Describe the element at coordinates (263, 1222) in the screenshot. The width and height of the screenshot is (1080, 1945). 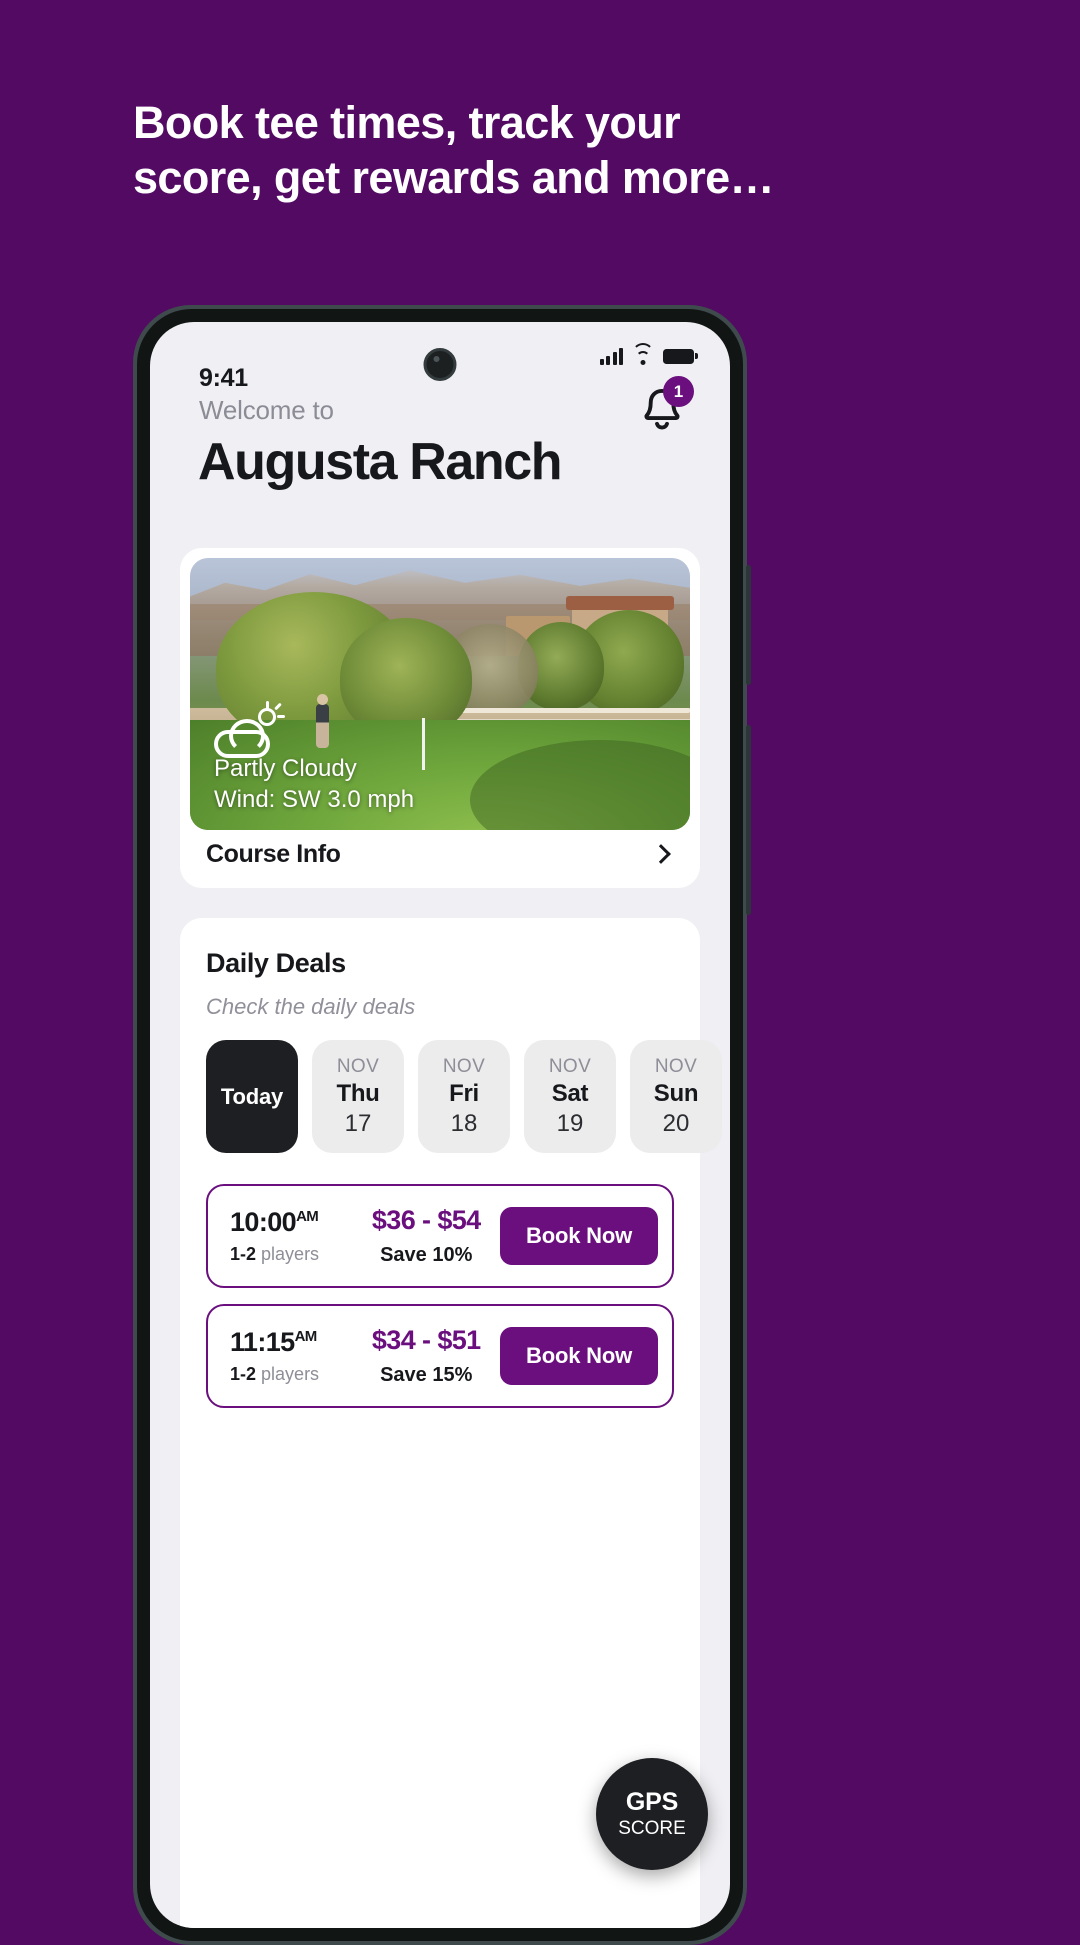
I see `tee-time-clock: 10:00` at that location.